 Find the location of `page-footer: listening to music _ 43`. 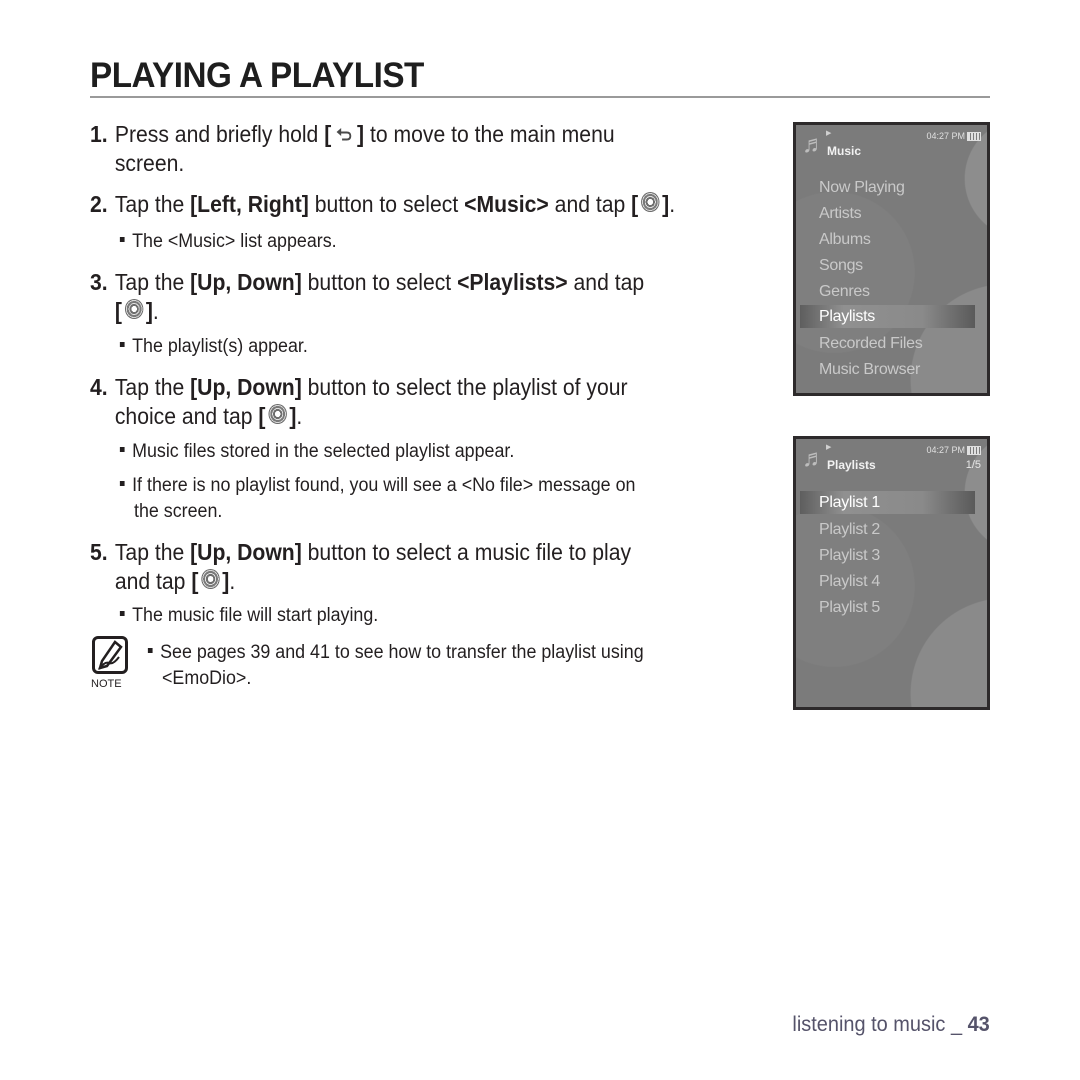

page-footer: listening to music _ 43 is located at coordinates (891, 1025).